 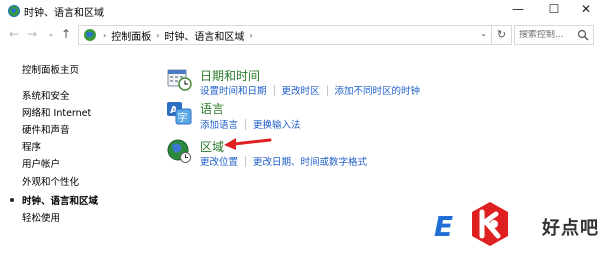 What do you see at coordinates (12, 200) in the screenshot?
I see `current-item-bullet` at bounding box center [12, 200].